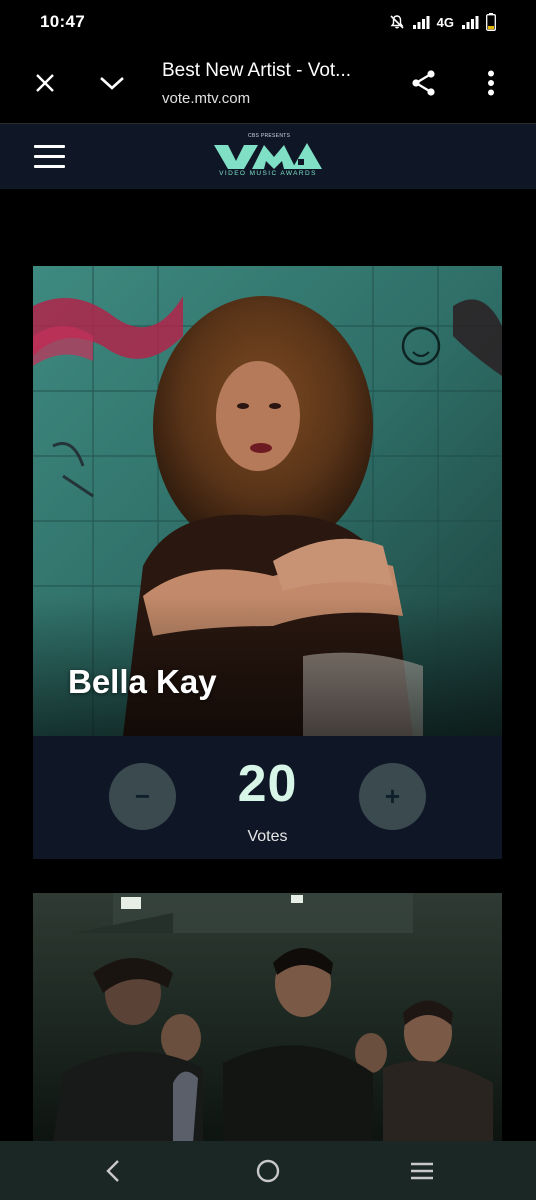 The height and width of the screenshot is (1200, 536). I want to click on minimize-button, so click(112, 83).